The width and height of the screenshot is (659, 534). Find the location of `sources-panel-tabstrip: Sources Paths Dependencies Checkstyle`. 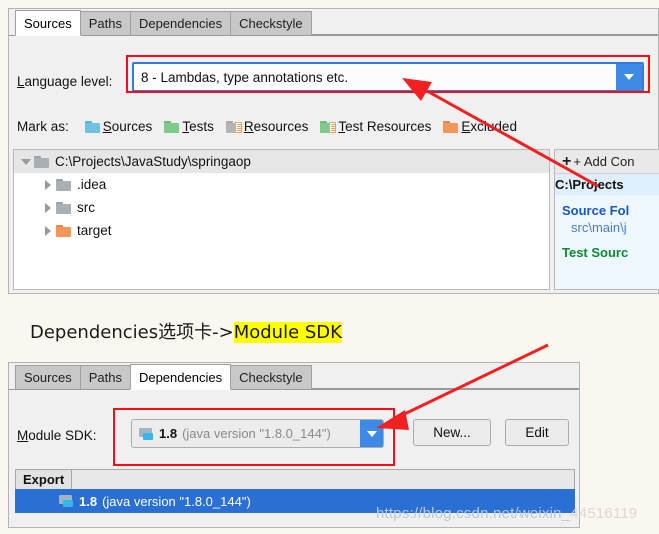

sources-panel-tabstrip: Sources Paths Dependencies Checkstyle is located at coordinates (333, 22).